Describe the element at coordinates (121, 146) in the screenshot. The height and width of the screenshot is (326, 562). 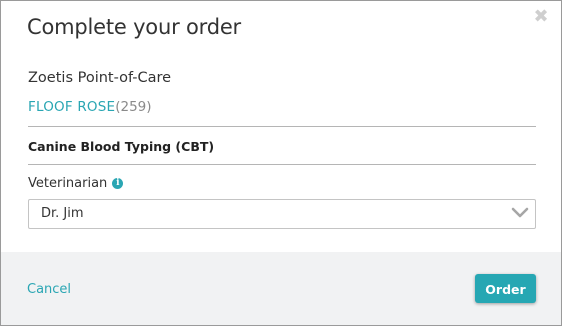
I see `test-name: Canine Blood Typing (CBT)` at that location.